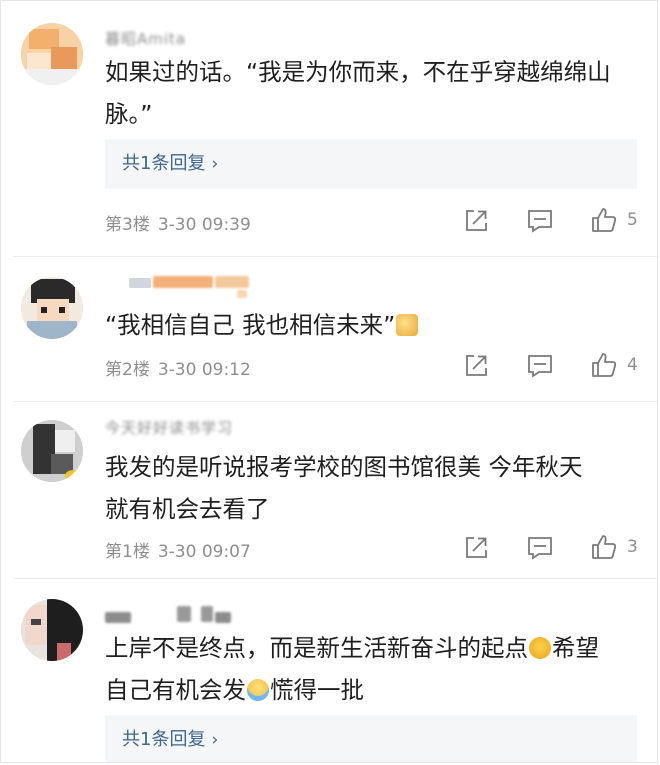 The width and height of the screenshot is (660, 765). I want to click on username: 暮昭Amita, so click(145, 38).